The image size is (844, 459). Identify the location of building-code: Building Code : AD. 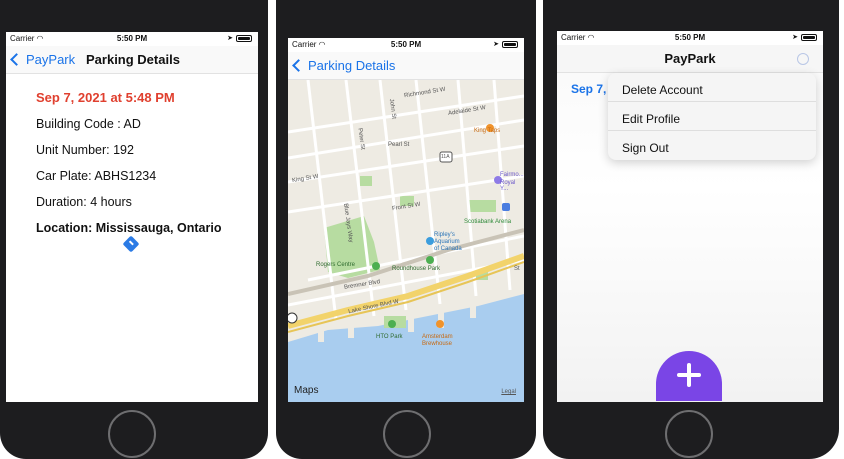
(88, 124).